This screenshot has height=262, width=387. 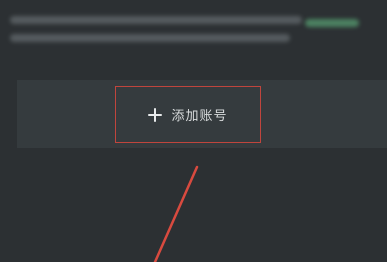 What do you see at coordinates (176, 213) in the screenshot?
I see `annotation-arrow` at bounding box center [176, 213].